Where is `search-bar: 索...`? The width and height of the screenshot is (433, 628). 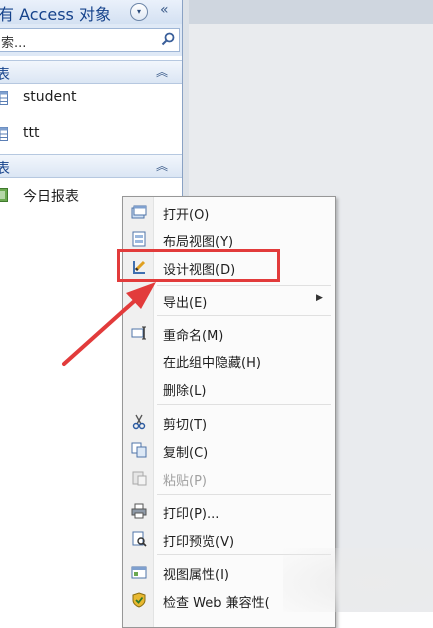
search-bar: 索... is located at coordinates (91, 40).